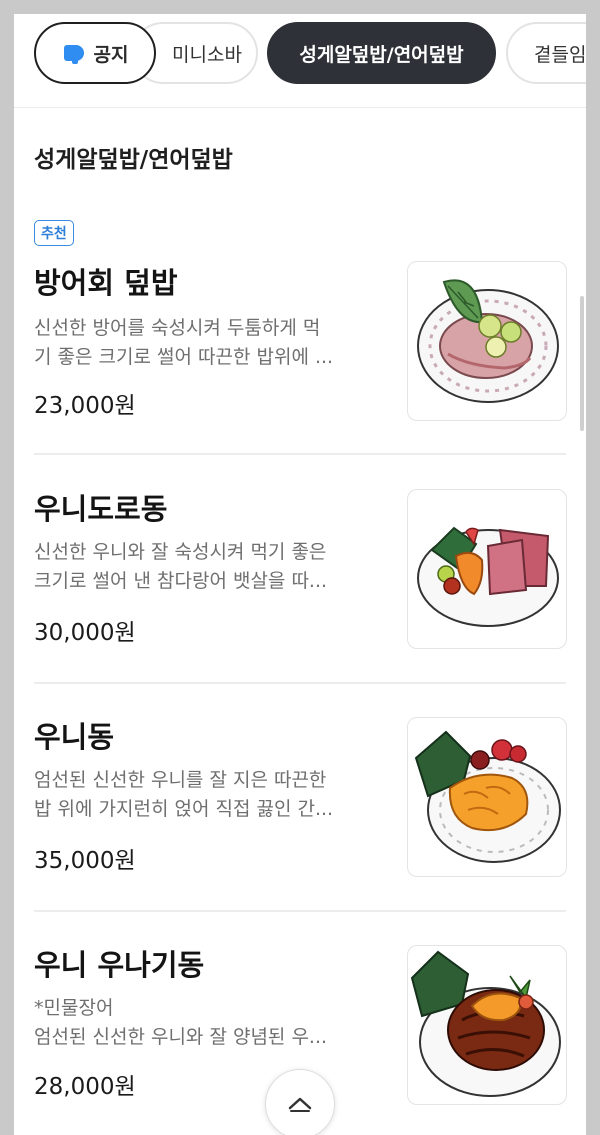 Image resolution: width=600 pixels, height=1135 pixels. I want to click on description-line: 신선한 우니와 잘 숙성시켜 먹기 좋은, so click(180, 552).